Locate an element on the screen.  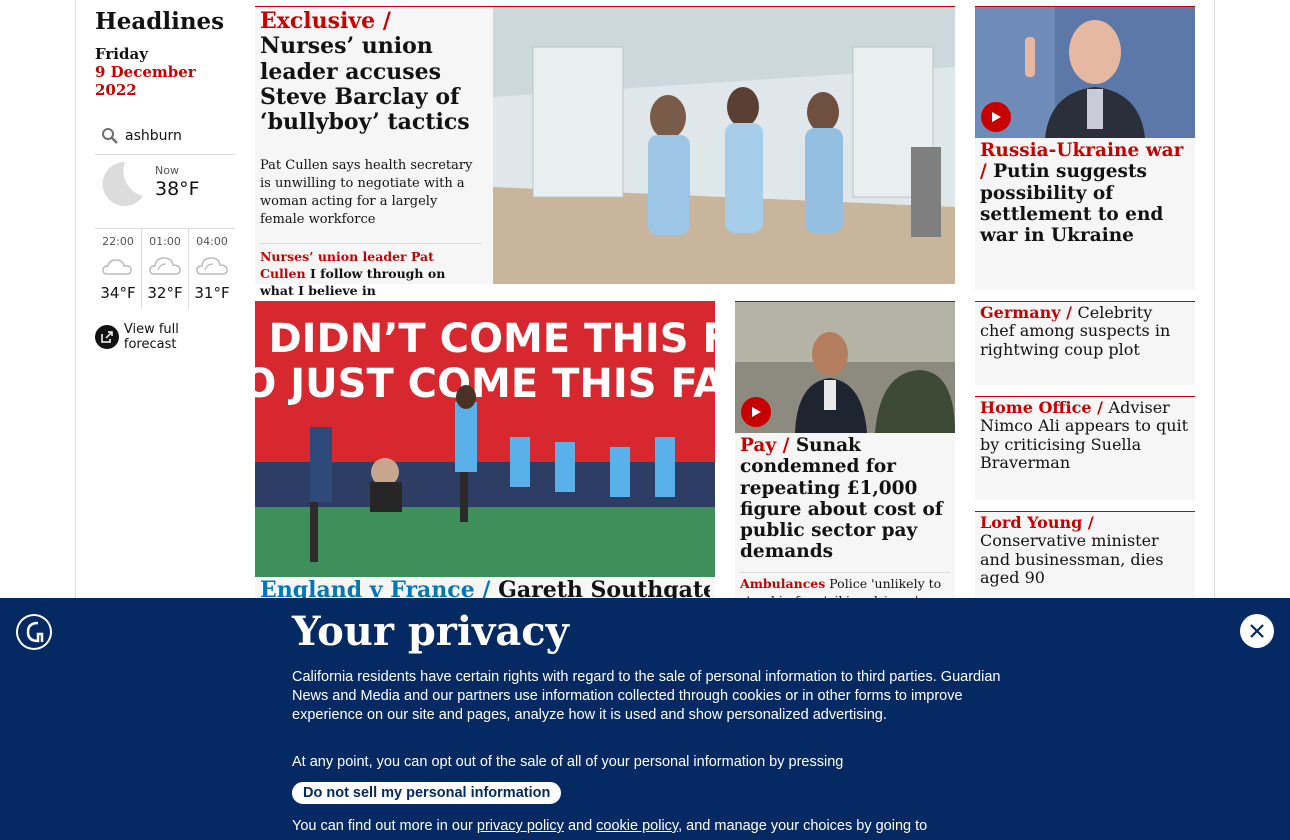
view-full-forecast-link: View full forecast is located at coordinates (165, 337).